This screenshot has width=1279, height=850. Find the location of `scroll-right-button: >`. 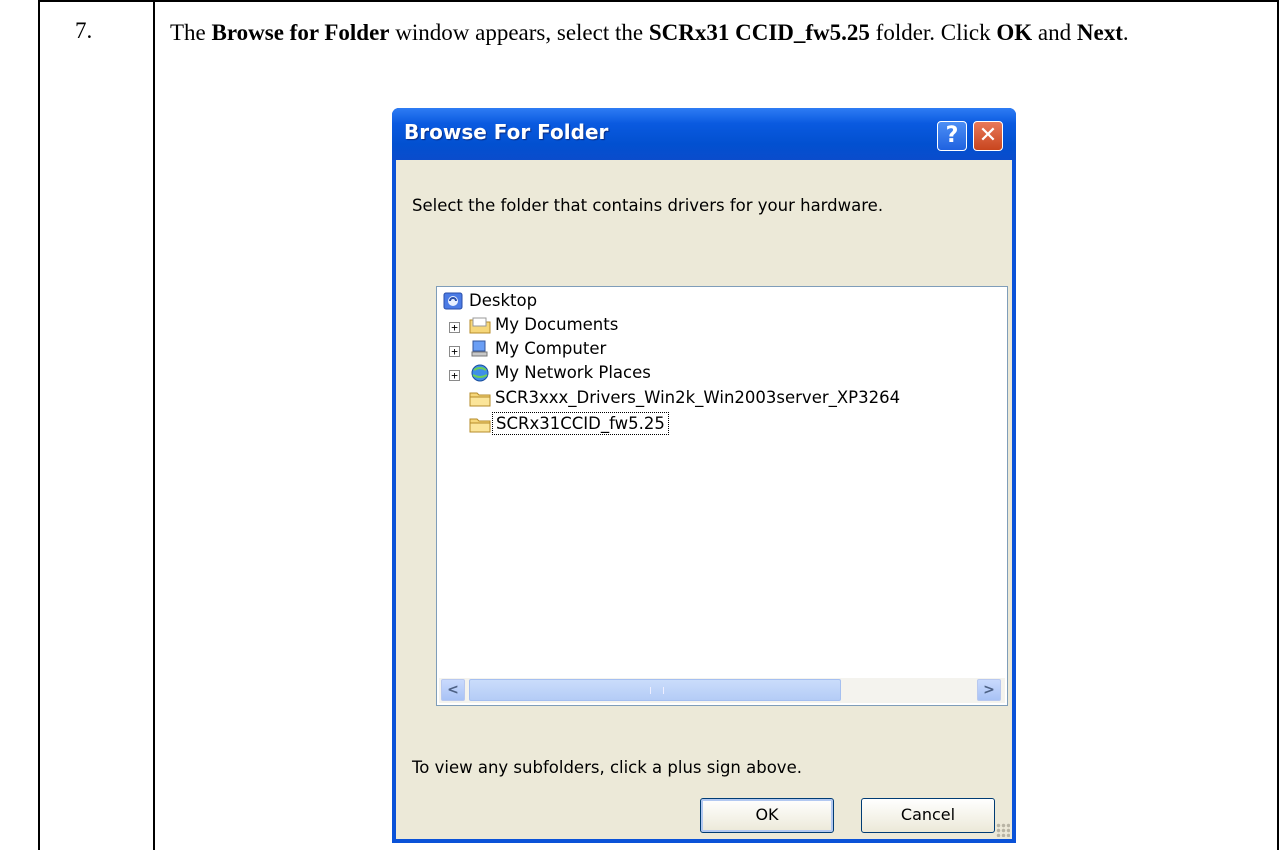

scroll-right-button: > is located at coordinates (989, 690).